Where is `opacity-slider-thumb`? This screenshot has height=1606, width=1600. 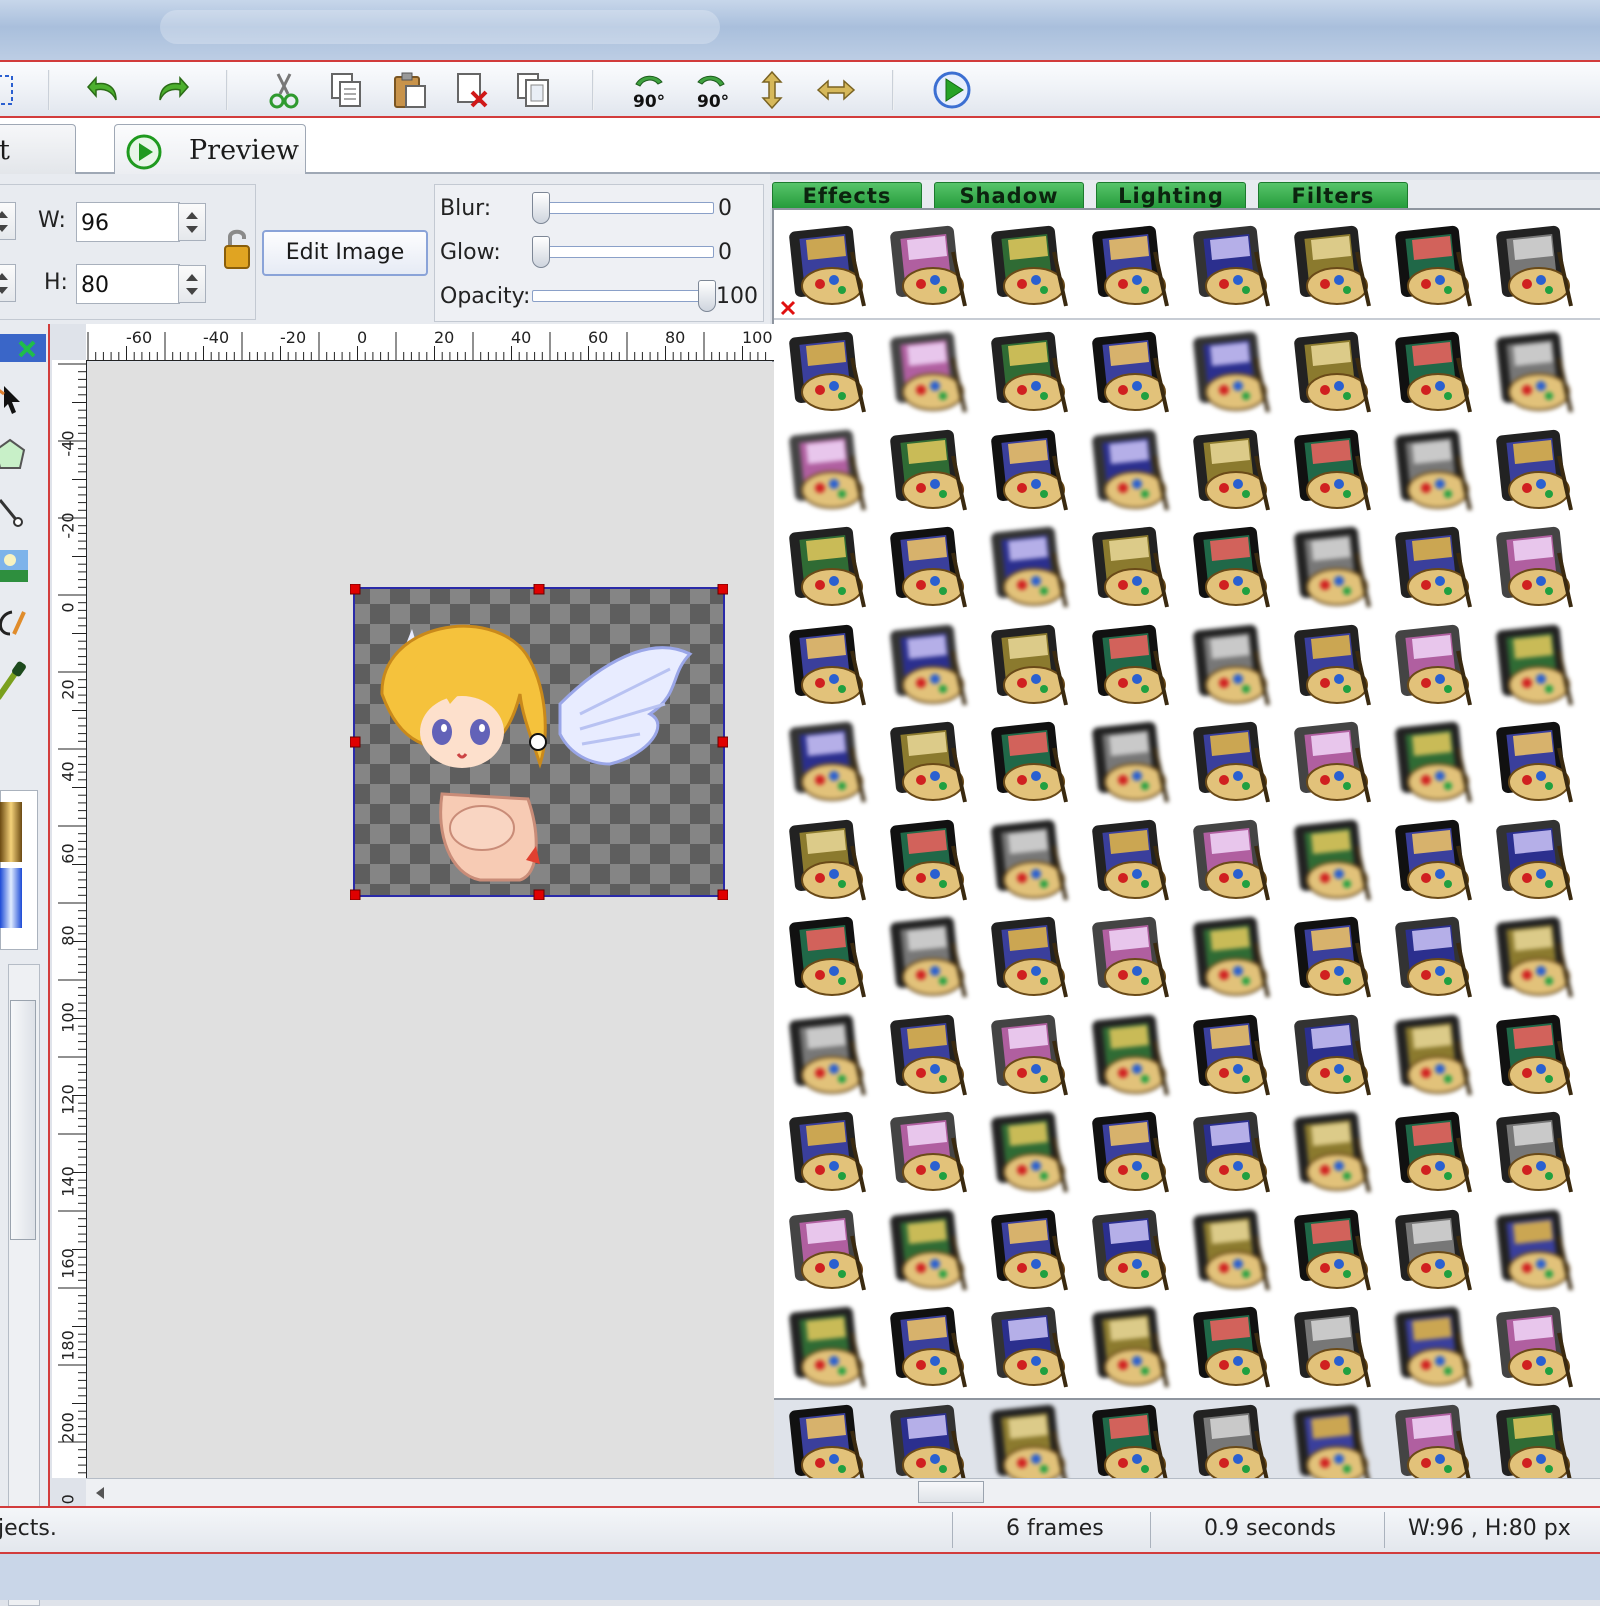 opacity-slider-thumb is located at coordinates (707, 296).